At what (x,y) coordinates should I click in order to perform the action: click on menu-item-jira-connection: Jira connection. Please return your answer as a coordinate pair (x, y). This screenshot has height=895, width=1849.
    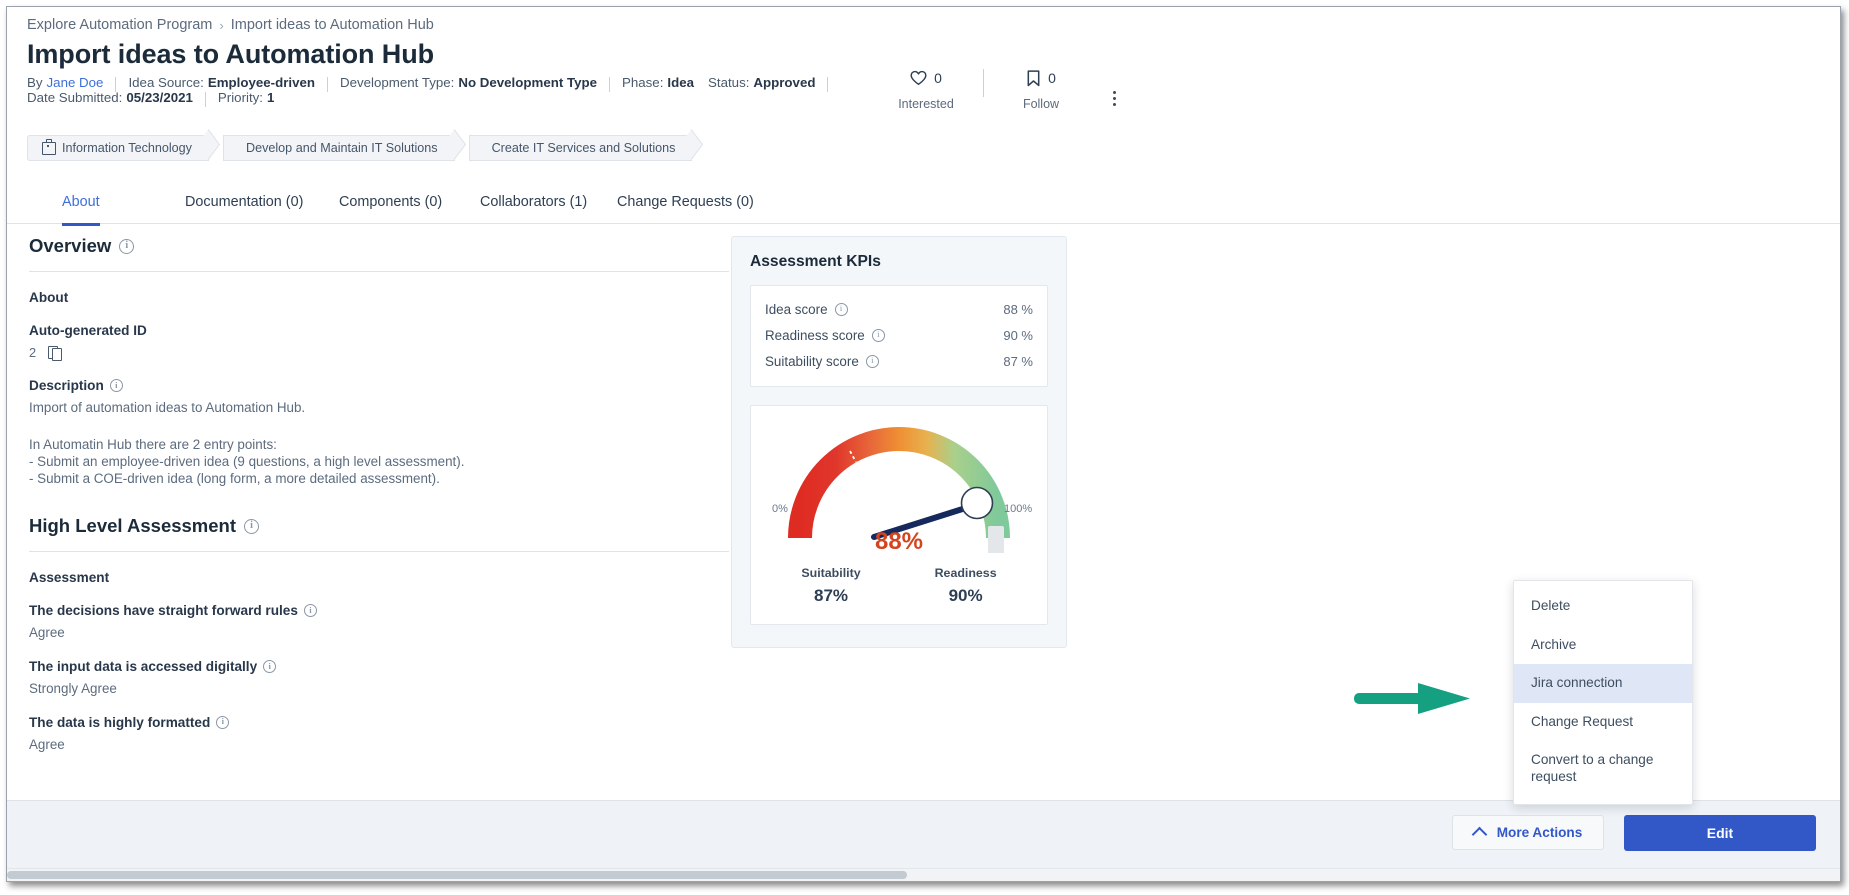
    Looking at the image, I should click on (1603, 683).